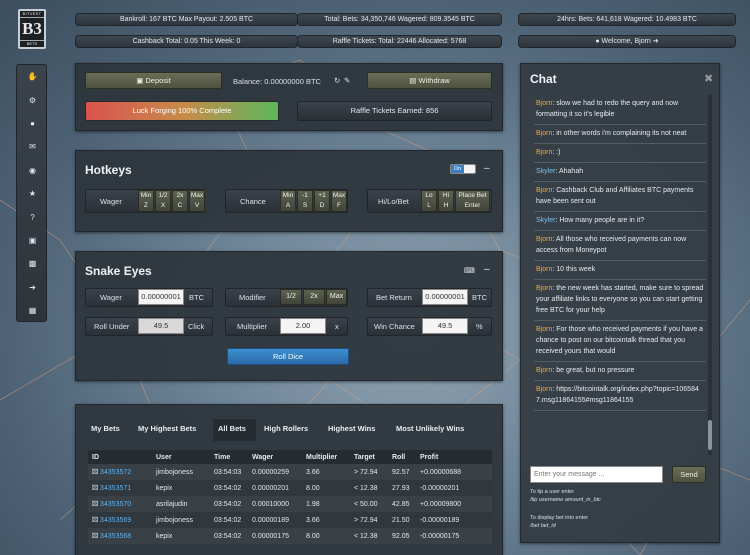 The image size is (750, 555). What do you see at coordinates (112, 326) in the screenshot?
I see `roll-under-label: Roll Under` at bounding box center [112, 326].